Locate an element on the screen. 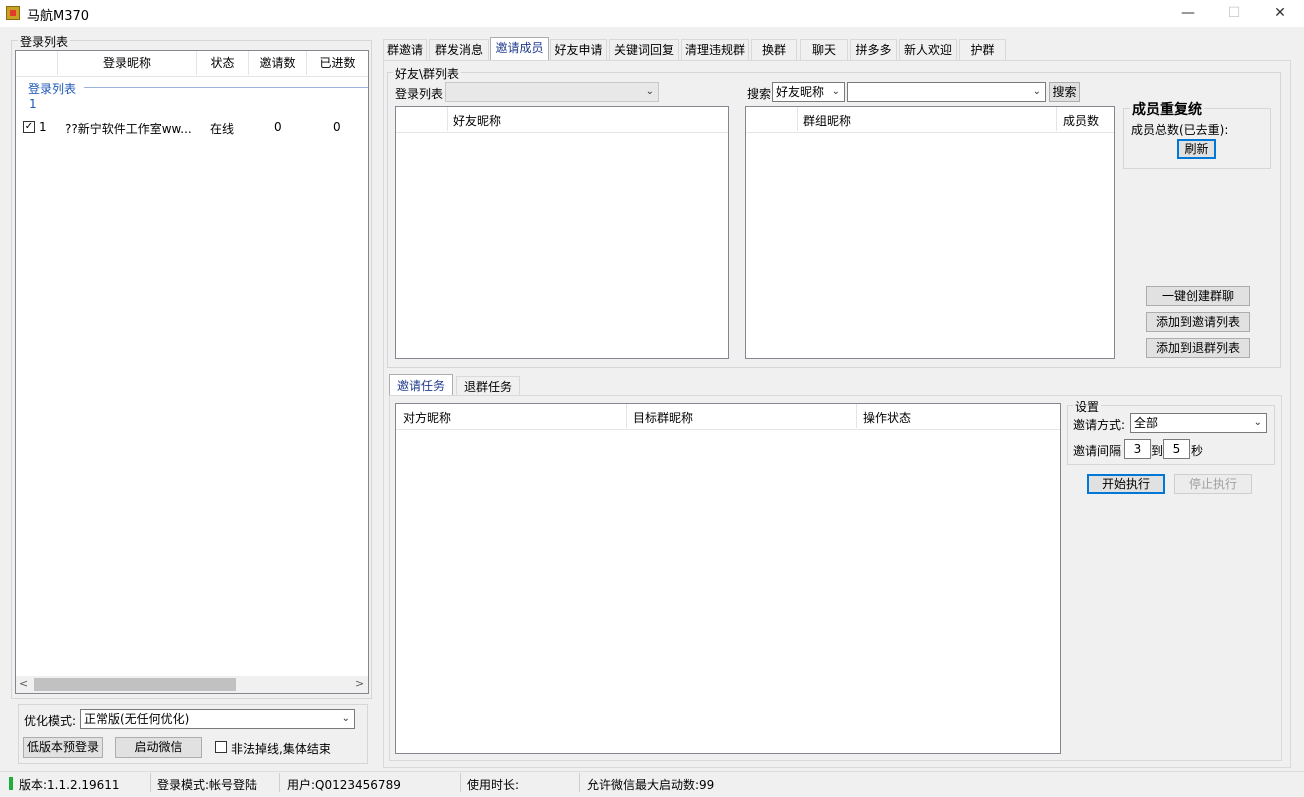 This screenshot has height=797, width=1304. header-nickname: 登录昵称 is located at coordinates (127, 63).